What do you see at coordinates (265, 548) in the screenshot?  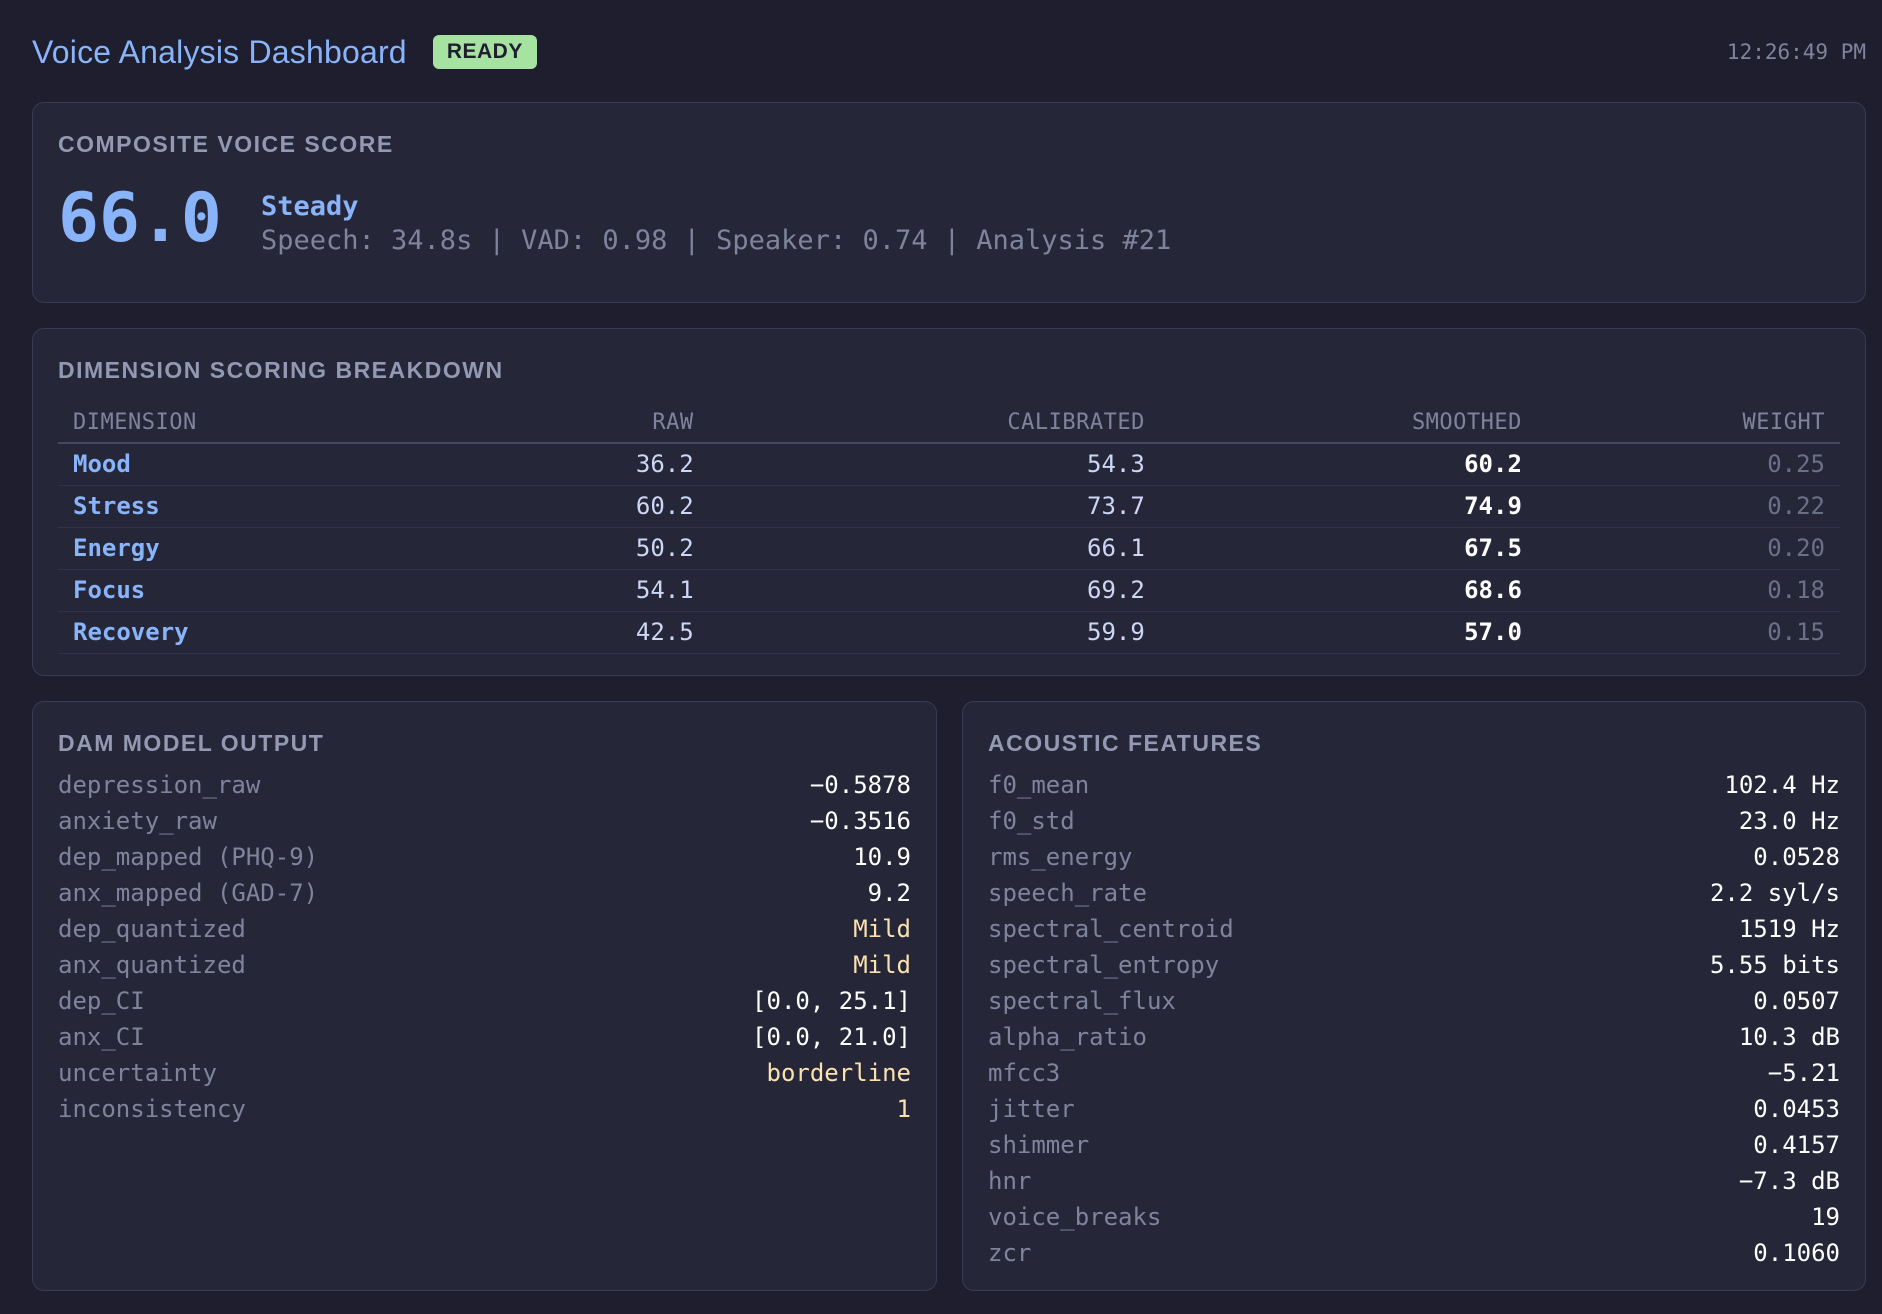 I see `dimension-name: Energy` at bounding box center [265, 548].